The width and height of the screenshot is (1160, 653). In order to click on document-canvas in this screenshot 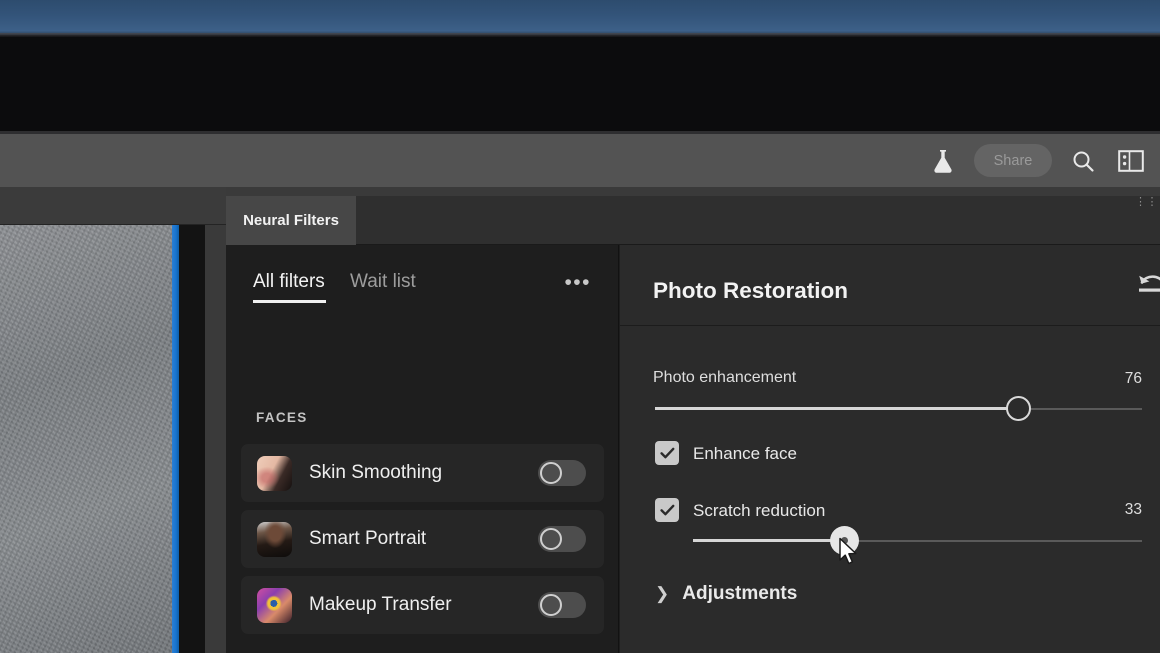, I will do `click(113, 420)`.